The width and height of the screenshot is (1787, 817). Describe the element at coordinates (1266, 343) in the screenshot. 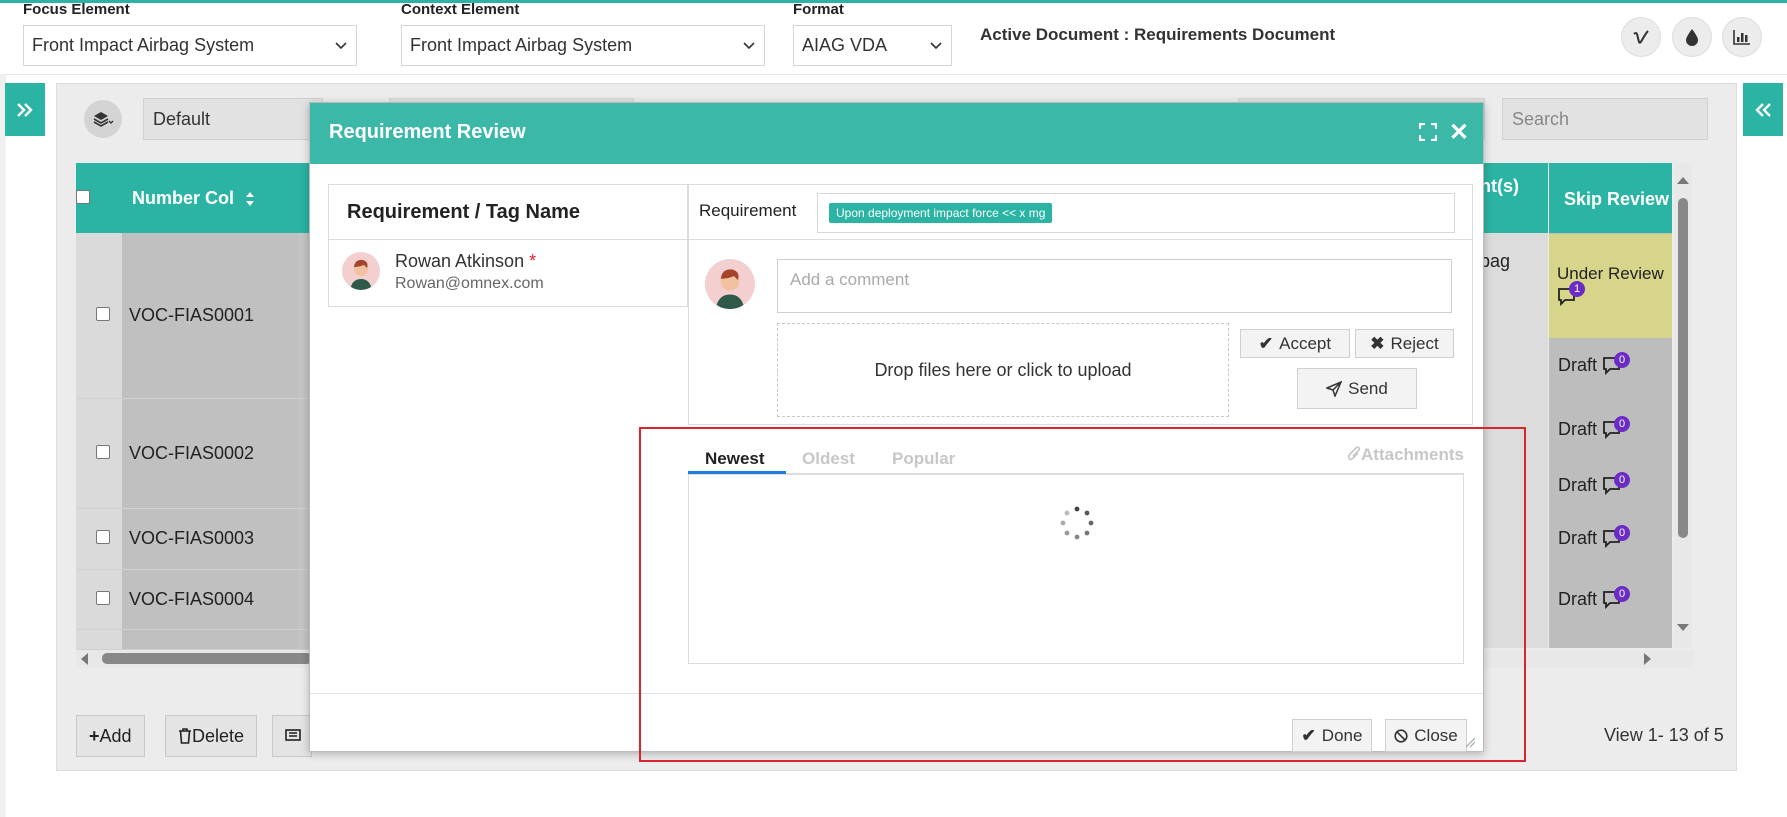

I see `check-icon: ✔` at that location.